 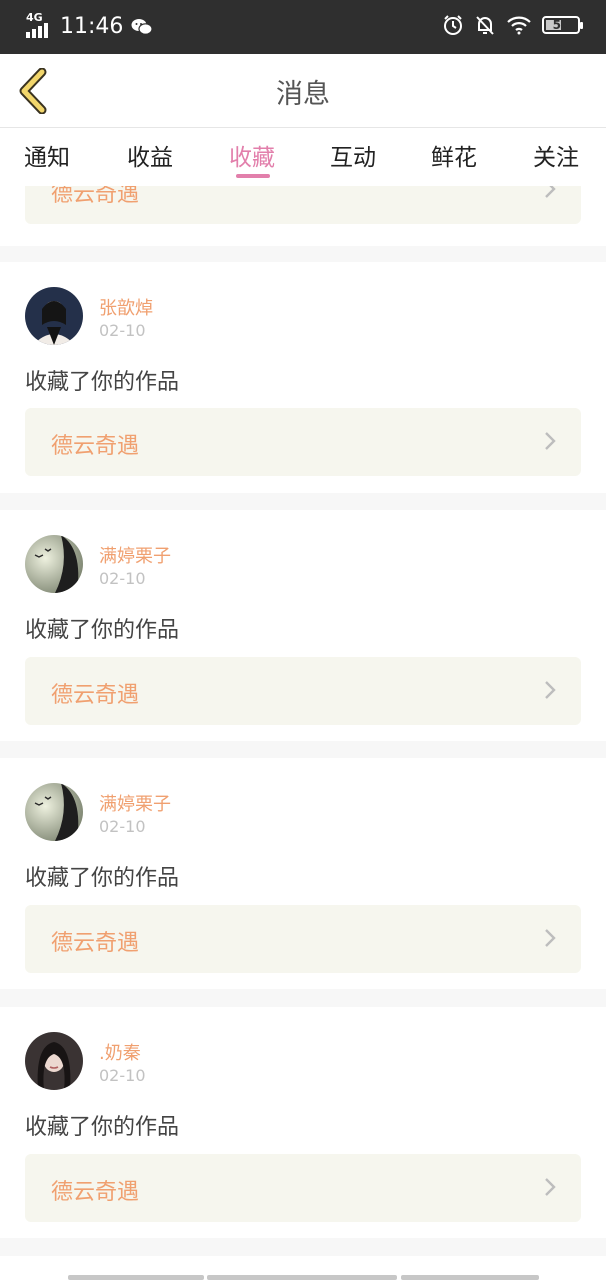 What do you see at coordinates (353, 155) in the screenshot?
I see `tab-interactions: 互动` at bounding box center [353, 155].